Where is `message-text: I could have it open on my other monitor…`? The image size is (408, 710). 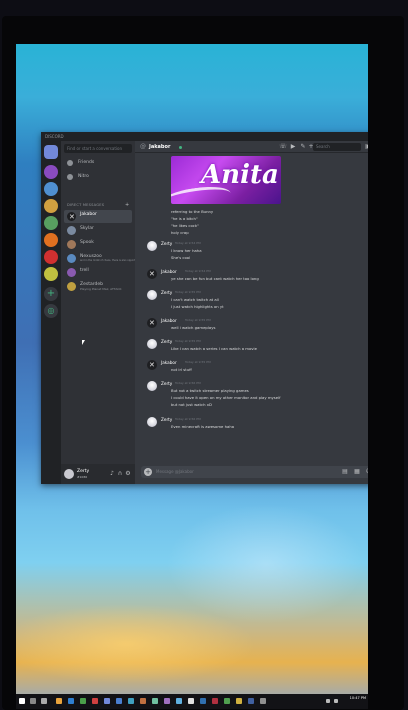 message-text: I could have it open on my other monitor… is located at coordinates (226, 397).